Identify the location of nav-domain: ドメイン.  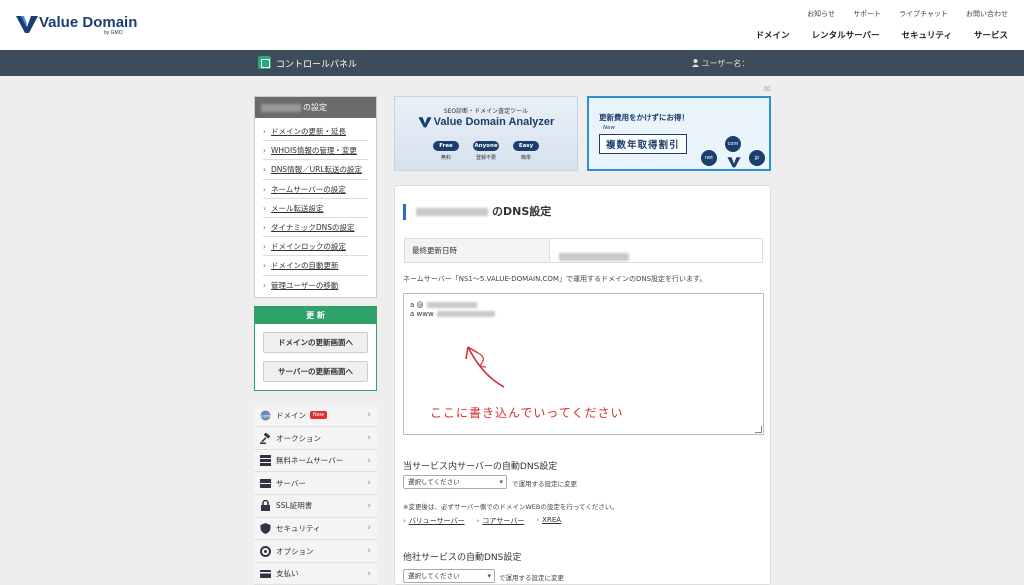
(773, 35).